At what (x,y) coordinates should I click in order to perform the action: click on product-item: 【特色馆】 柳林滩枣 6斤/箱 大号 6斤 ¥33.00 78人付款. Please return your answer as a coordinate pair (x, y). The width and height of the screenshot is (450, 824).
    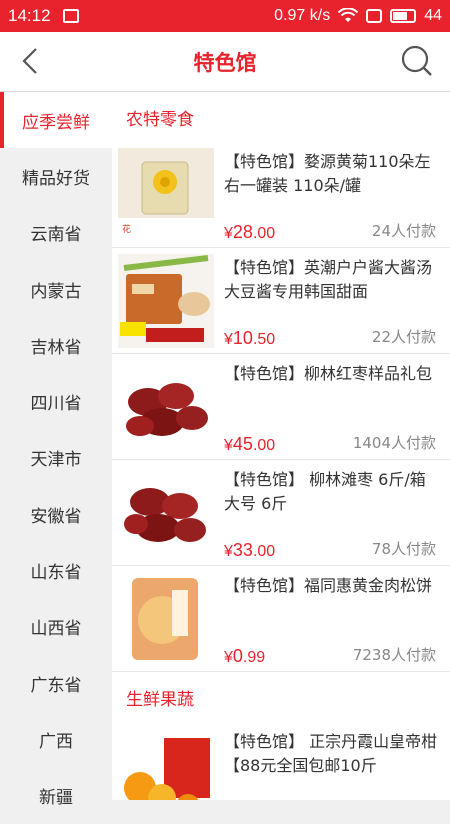
    Looking at the image, I should click on (281, 513).